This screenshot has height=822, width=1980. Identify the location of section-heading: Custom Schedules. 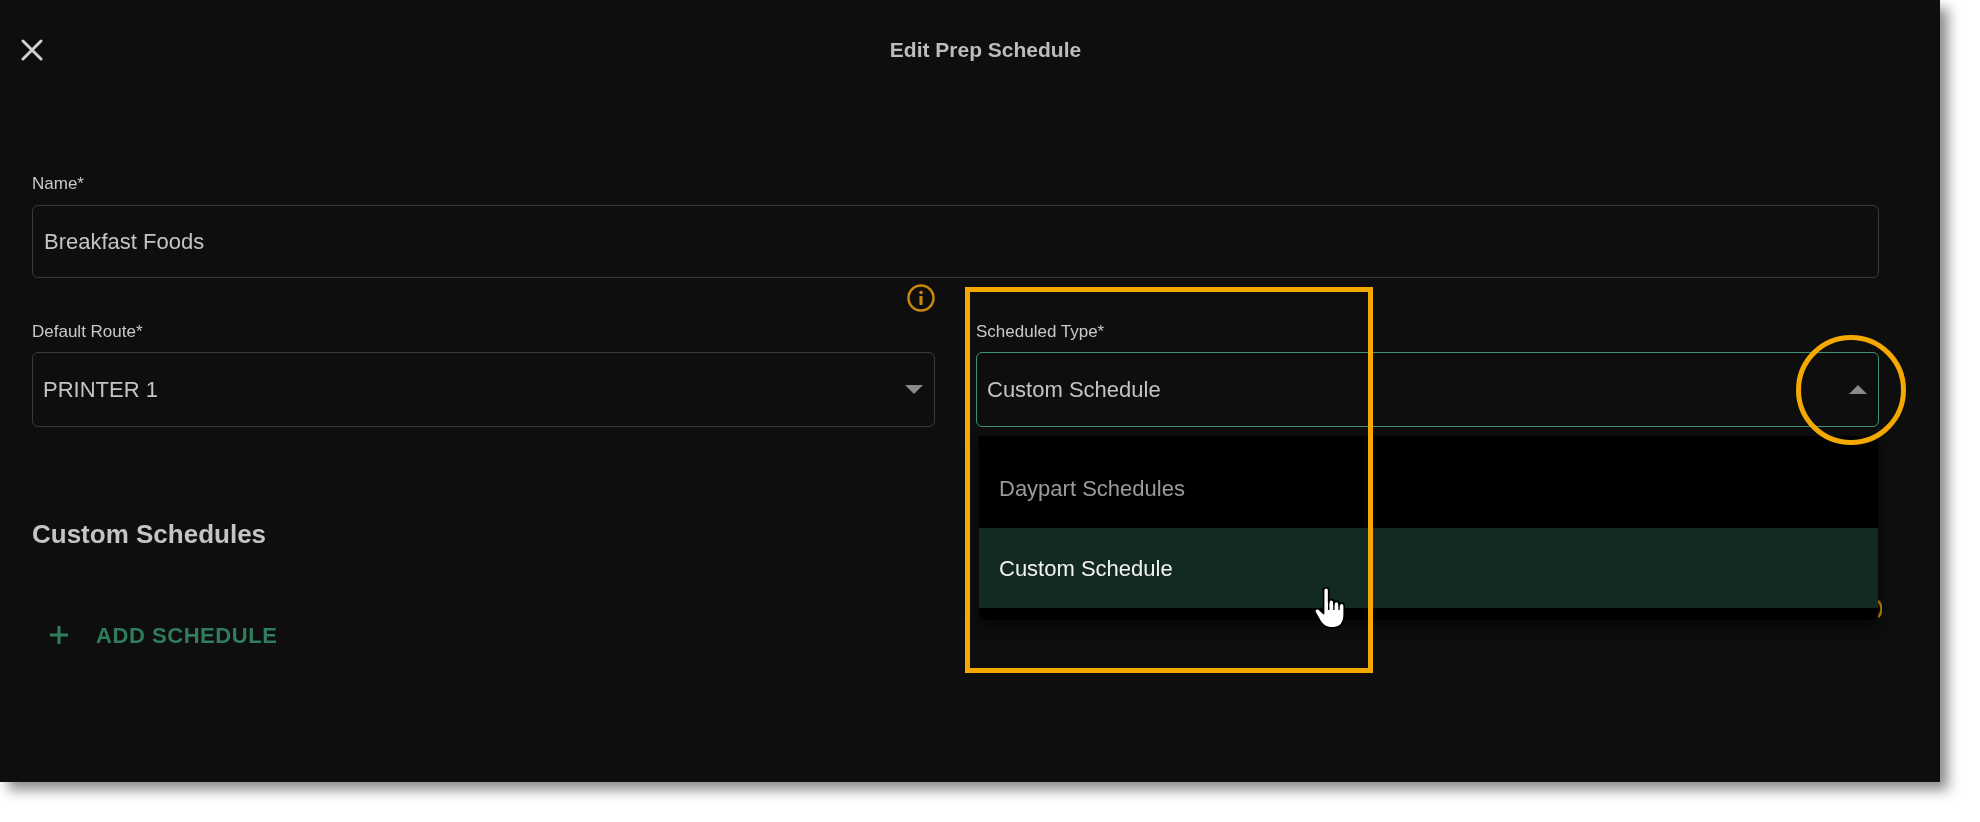
(149, 534).